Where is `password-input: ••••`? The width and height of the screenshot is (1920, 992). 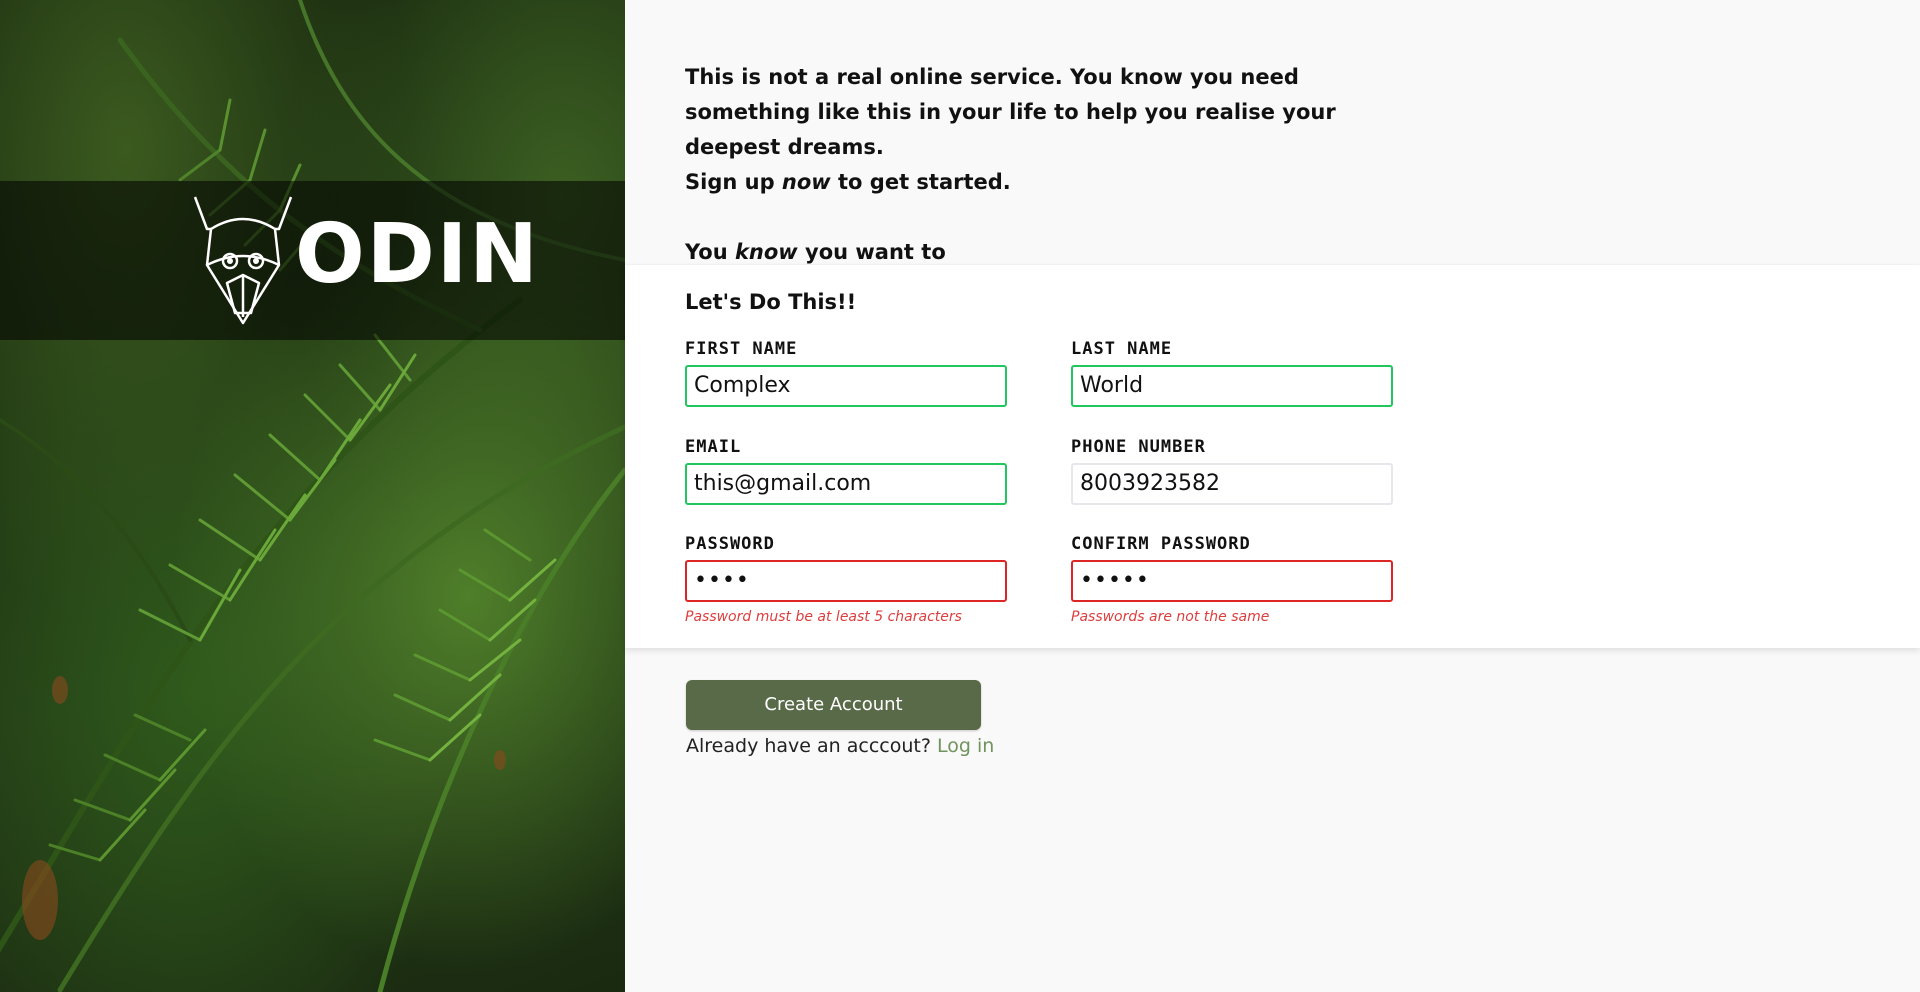 password-input: •••• is located at coordinates (846, 581).